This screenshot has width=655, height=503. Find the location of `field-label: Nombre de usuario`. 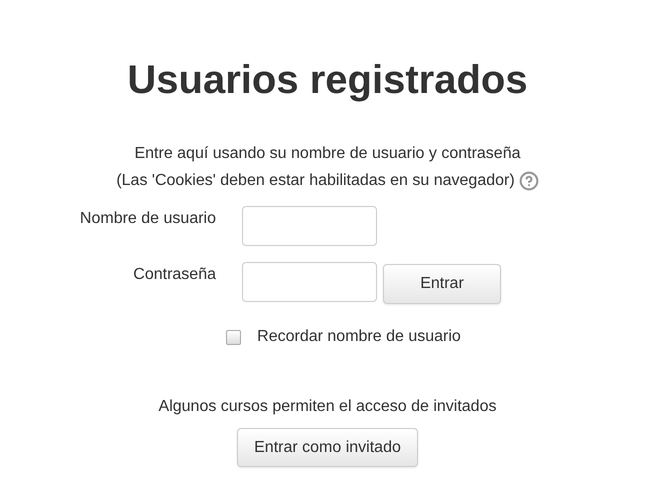

field-label: Nombre de usuario is located at coordinates (148, 218).